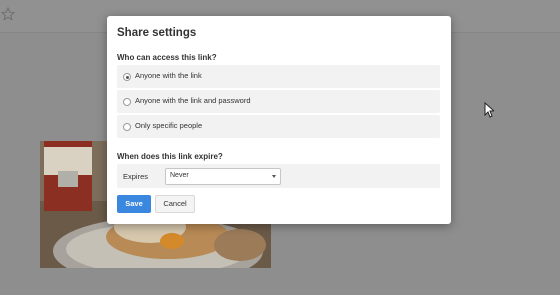 This screenshot has height=295, width=560. What do you see at coordinates (274, 176) in the screenshot?
I see `chevron-down-icon` at bounding box center [274, 176].